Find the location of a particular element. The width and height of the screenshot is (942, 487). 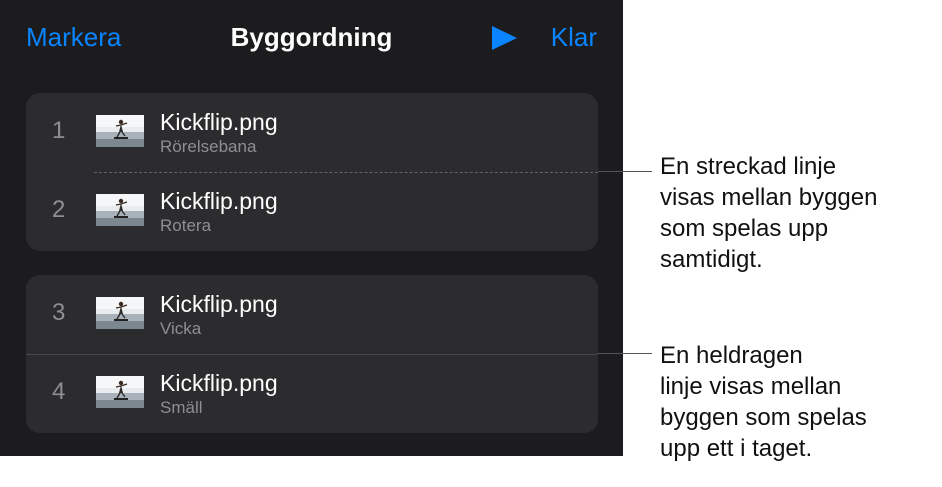

build-effect-name: Vicka is located at coordinates (181, 328).